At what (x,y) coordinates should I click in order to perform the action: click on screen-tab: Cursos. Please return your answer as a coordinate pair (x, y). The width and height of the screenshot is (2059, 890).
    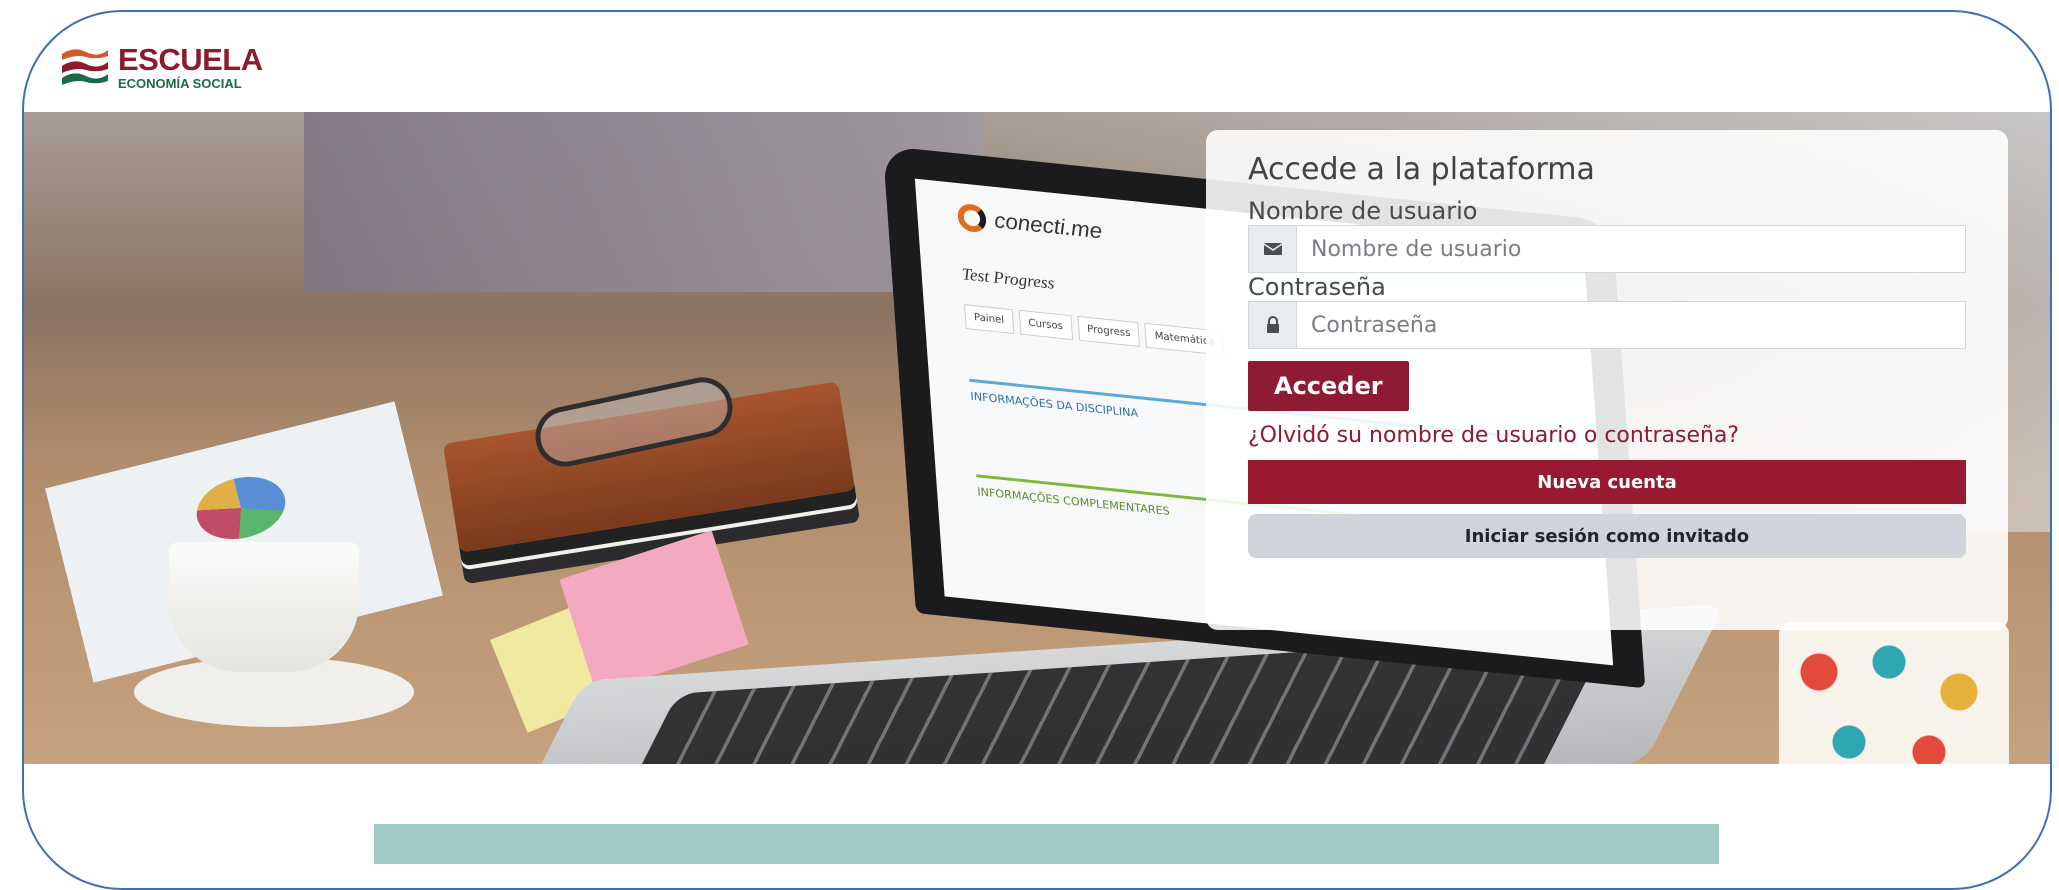
    Looking at the image, I should click on (1045, 325).